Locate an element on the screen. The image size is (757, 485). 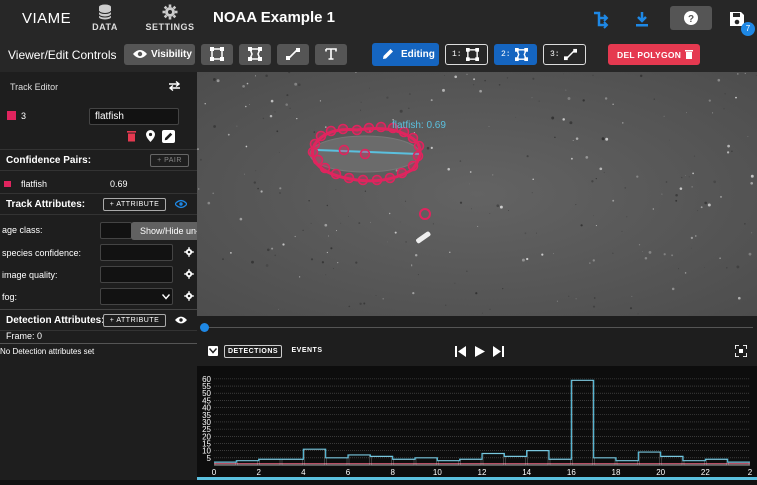
merge-icon is located at coordinates (600, 19).